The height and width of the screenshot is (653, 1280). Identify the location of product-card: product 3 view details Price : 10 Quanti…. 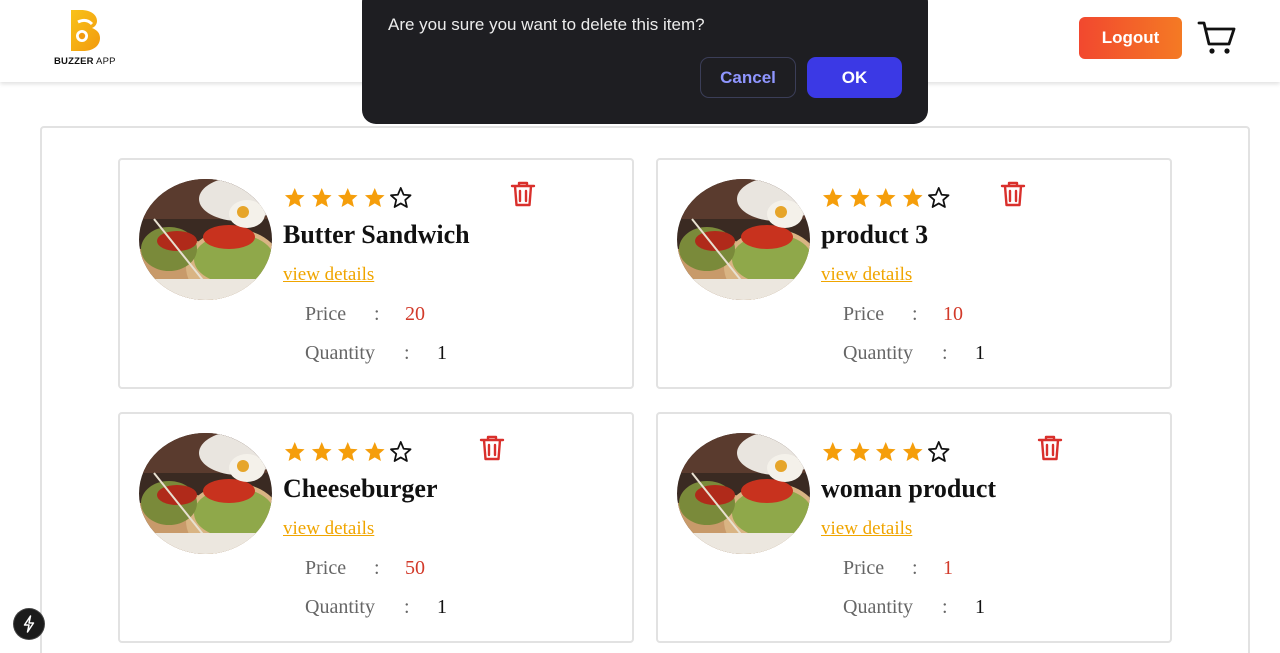
(914, 273).